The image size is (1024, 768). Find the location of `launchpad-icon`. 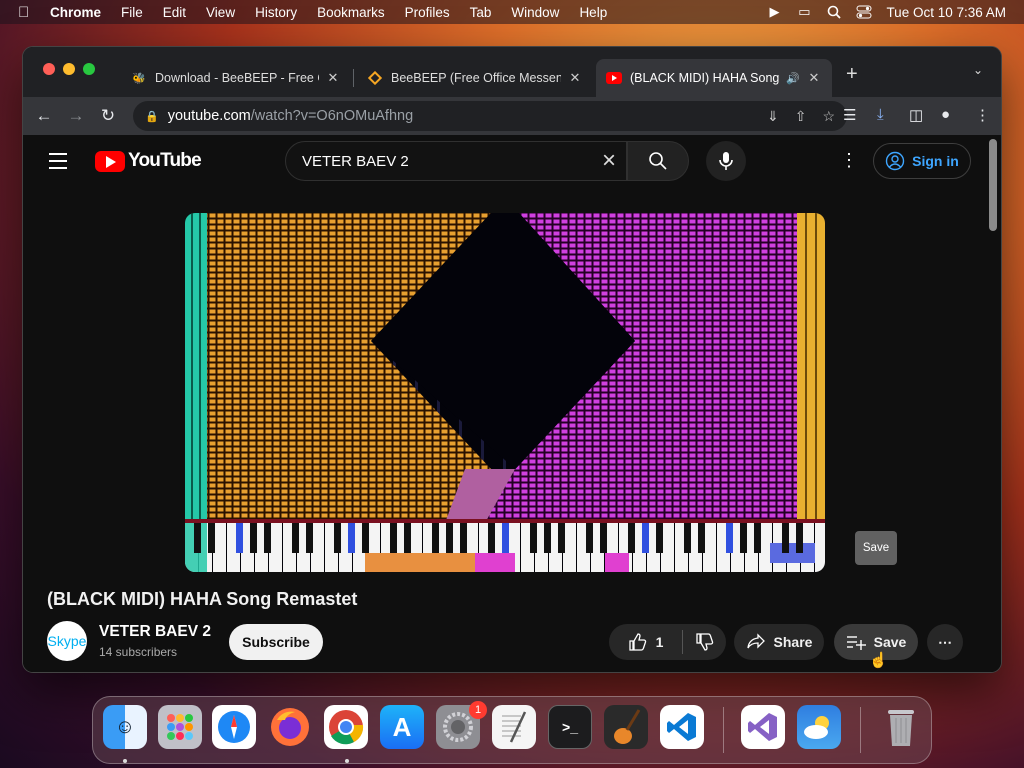

launchpad-icon is located at coordinates (180, 727).